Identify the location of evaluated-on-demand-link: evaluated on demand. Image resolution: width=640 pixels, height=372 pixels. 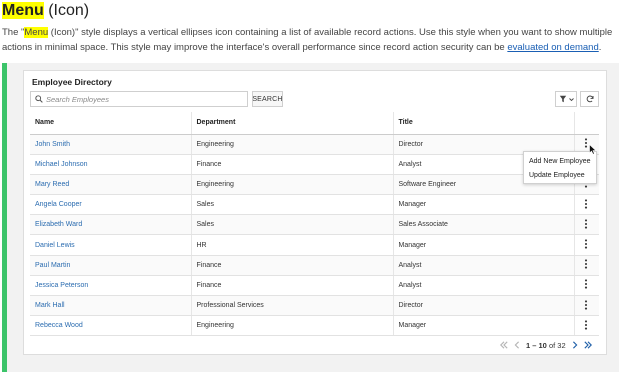
(552, 47).